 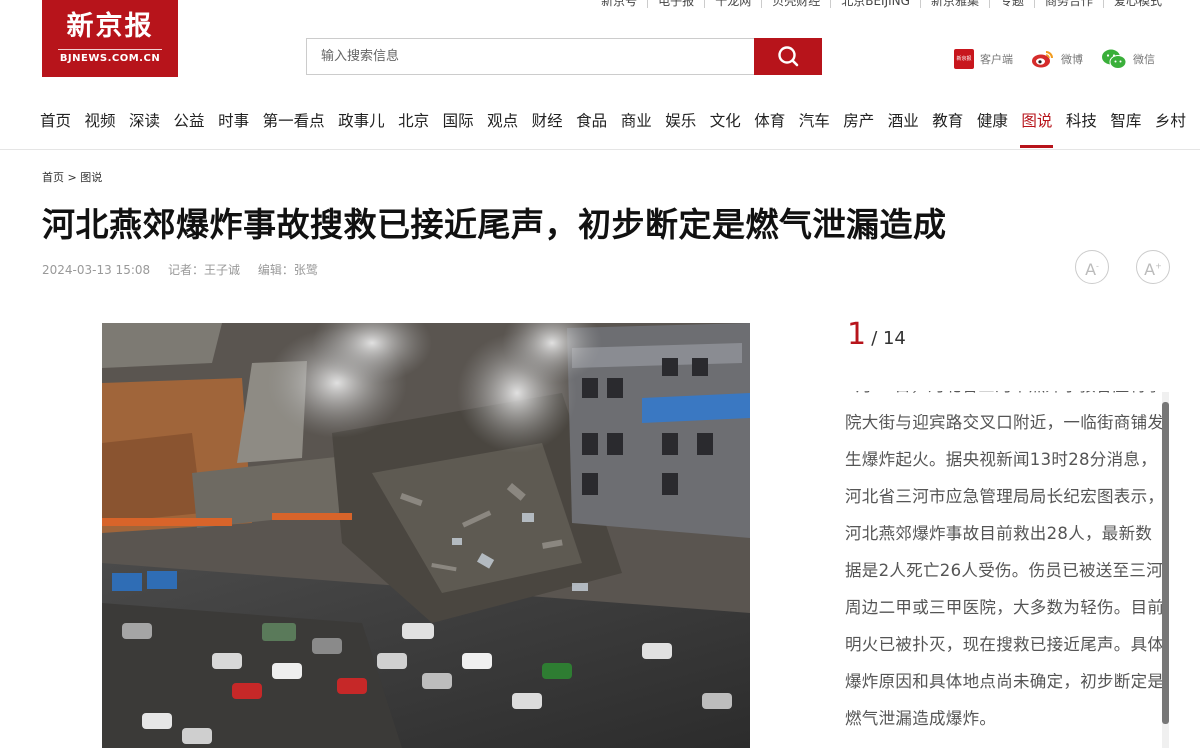 I want to click on site-logo: 新京报 BJNEWS.COM.CN, so click(x=110, y=38).